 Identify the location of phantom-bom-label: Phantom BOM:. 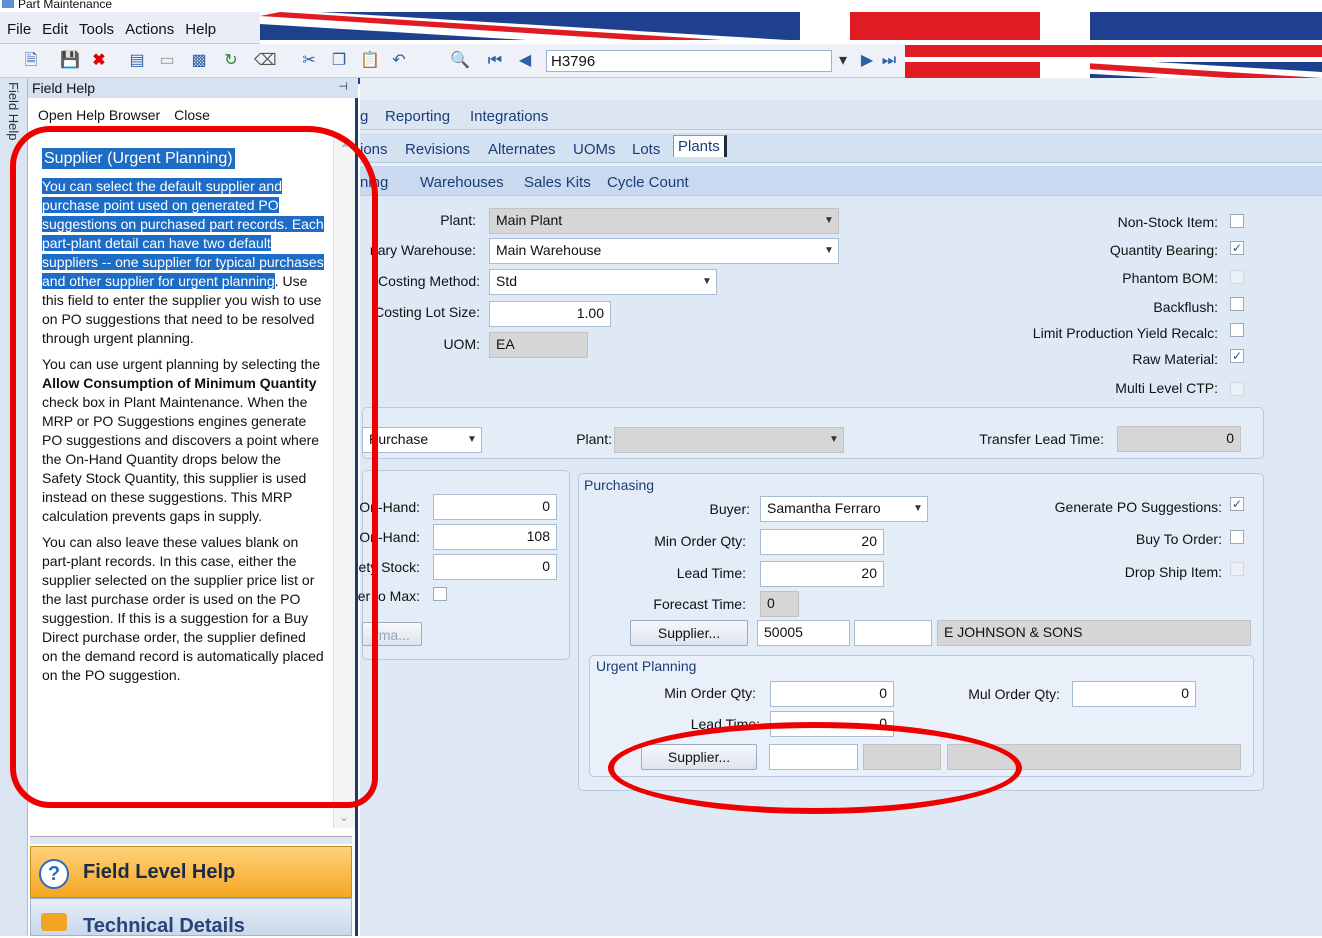
(1170, 278).